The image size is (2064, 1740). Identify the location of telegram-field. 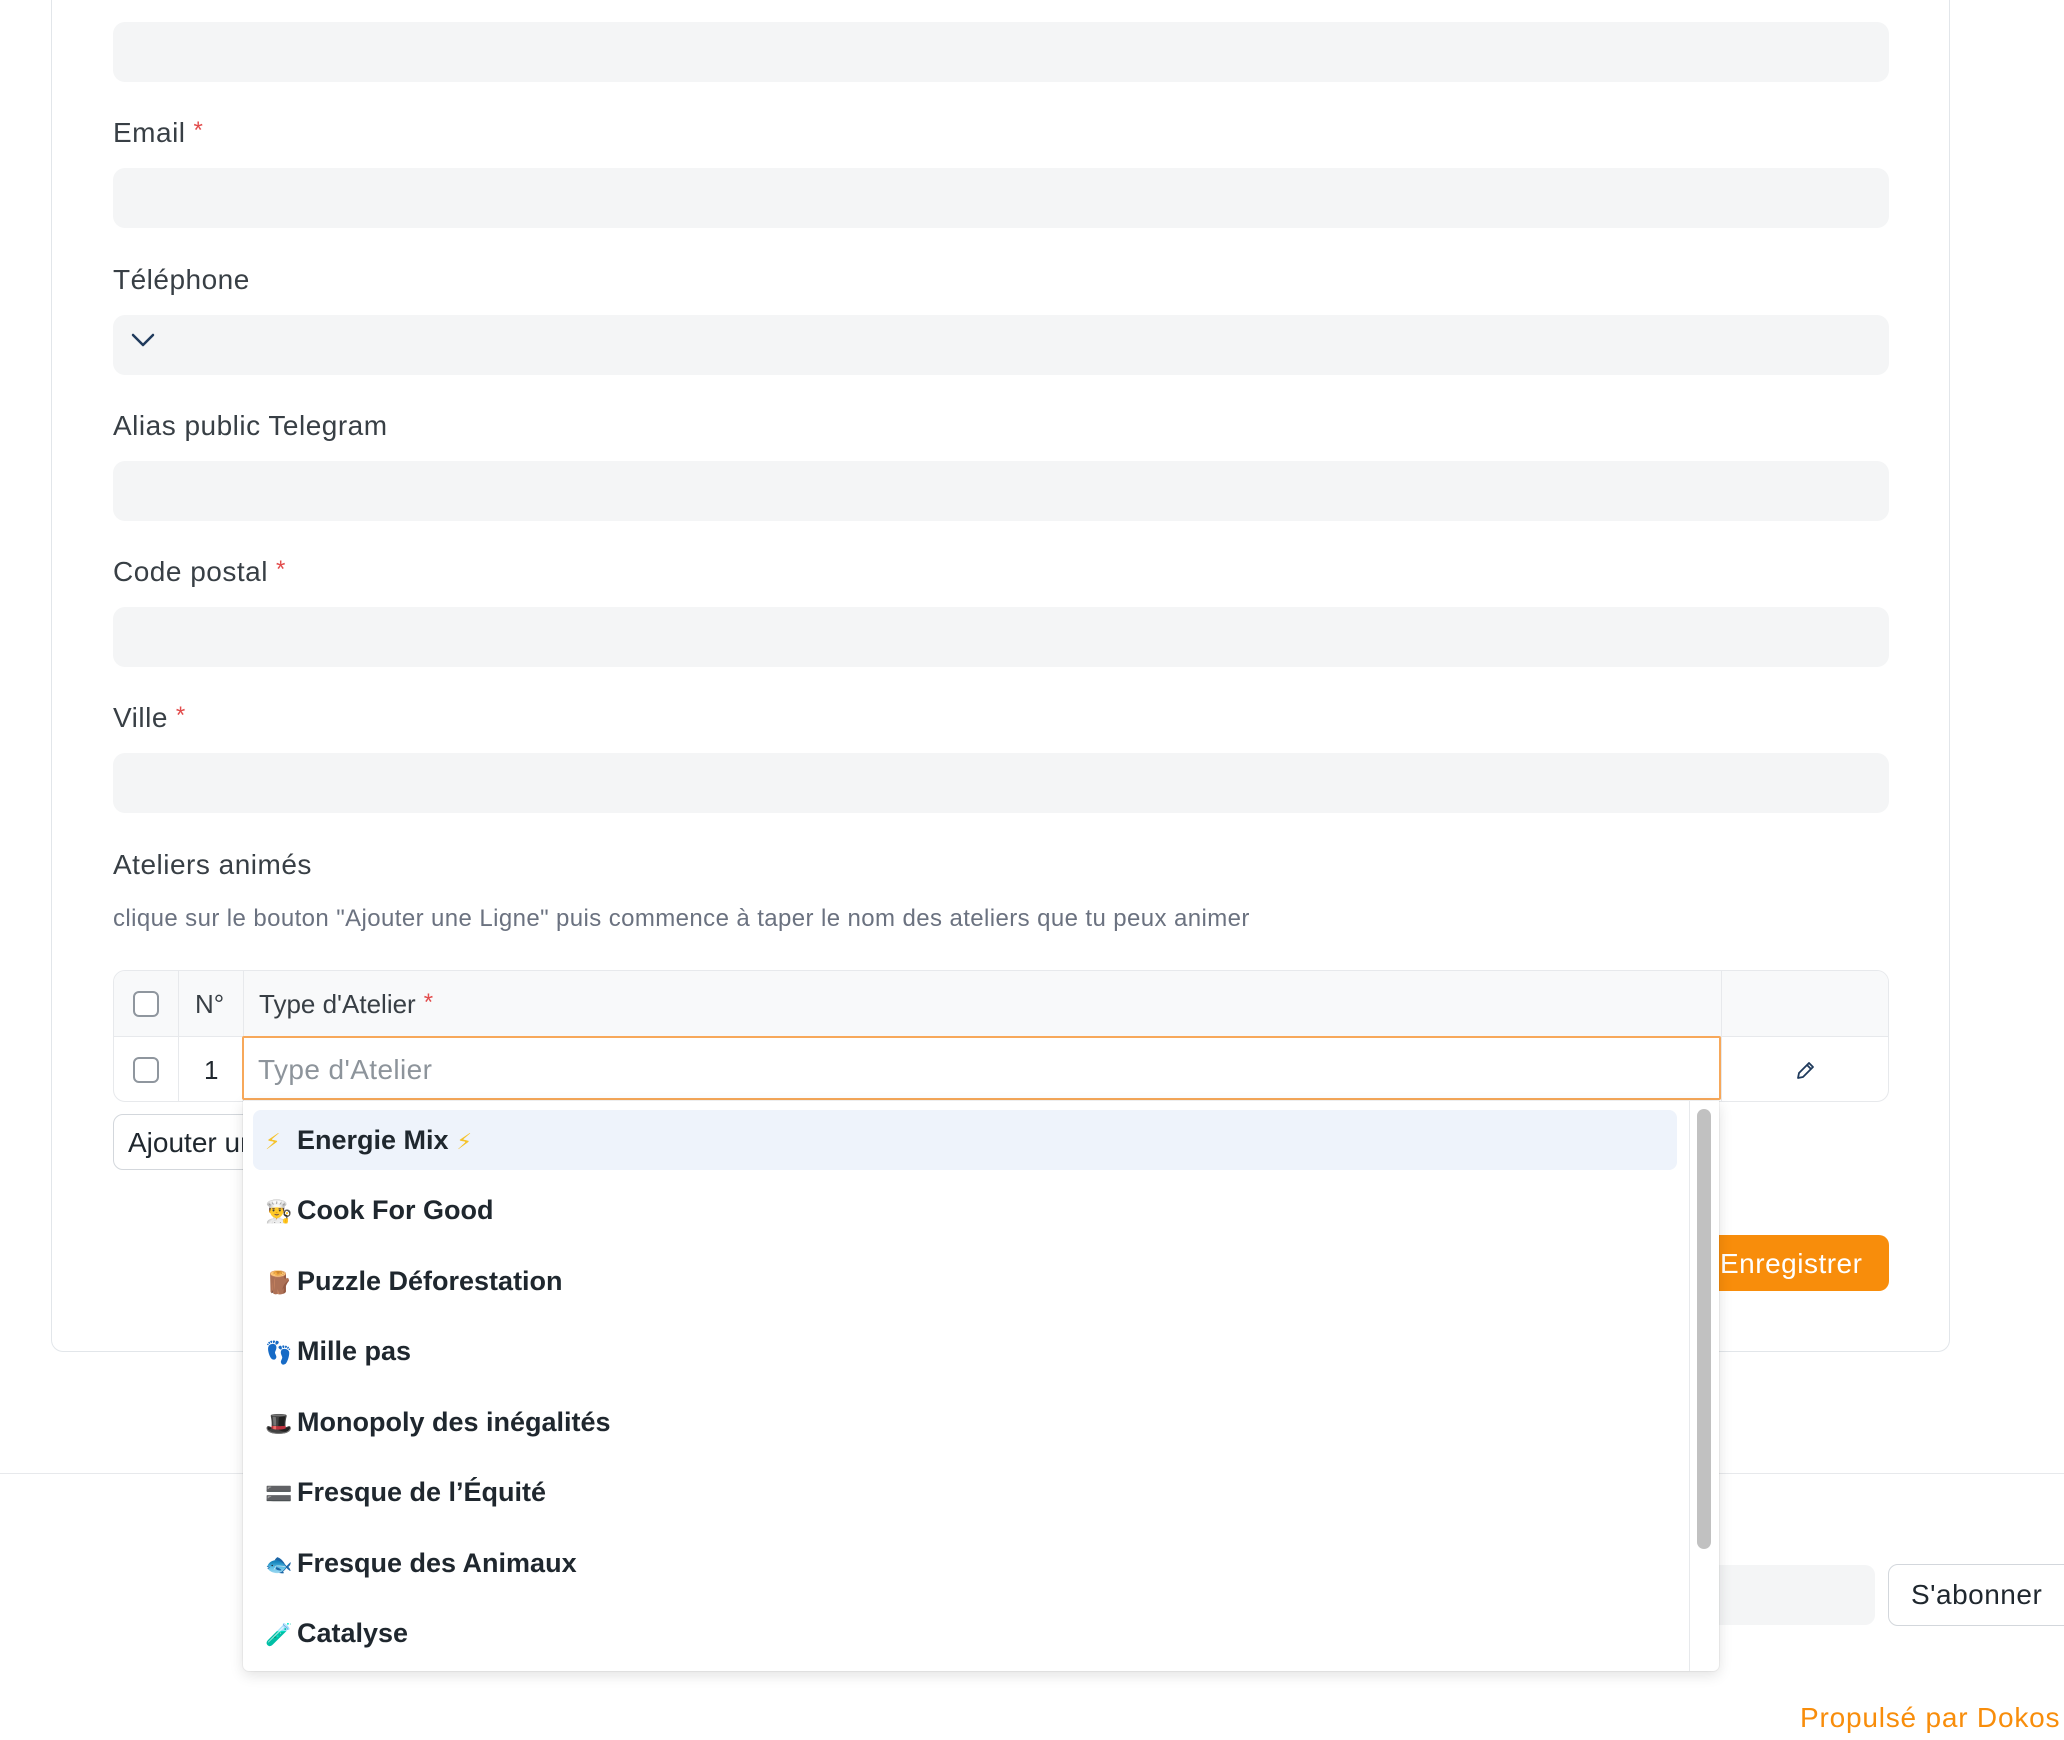
(1001, 491).